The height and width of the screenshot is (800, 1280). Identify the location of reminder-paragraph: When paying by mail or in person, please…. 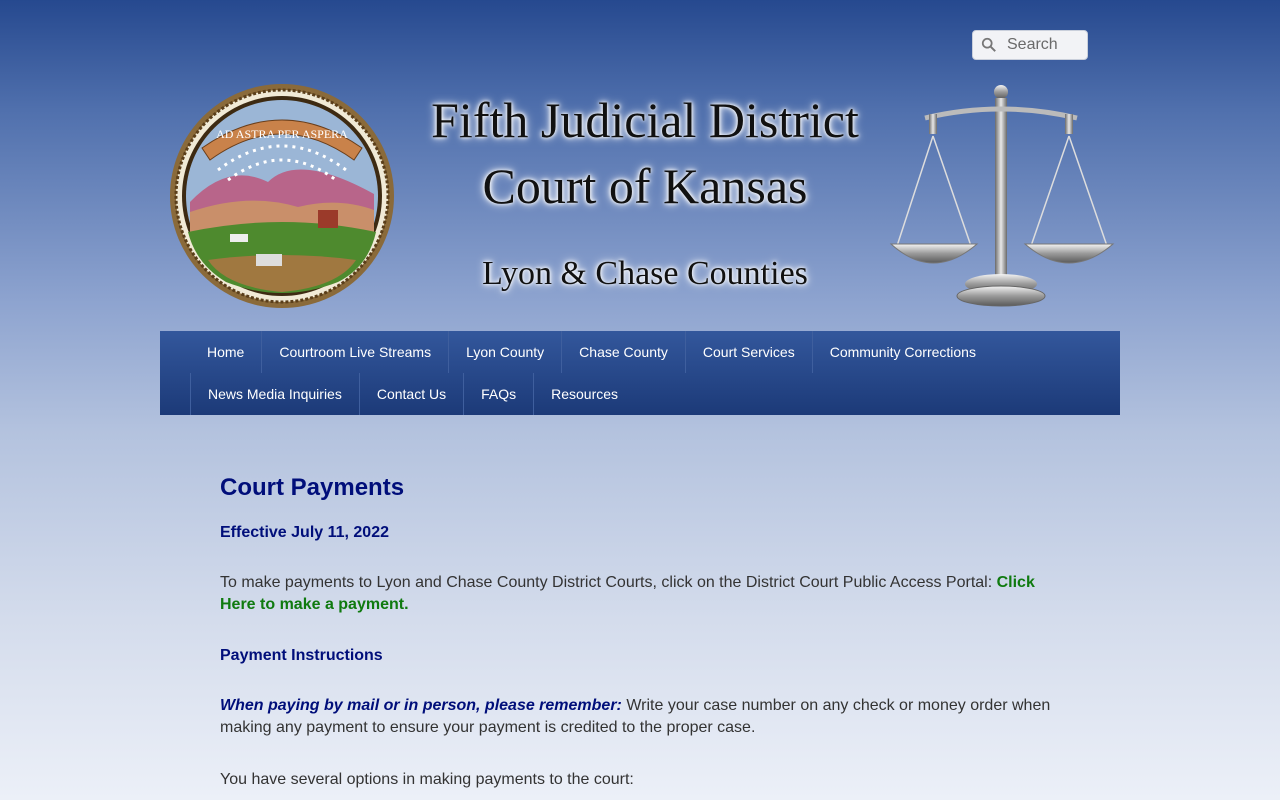
(645, 717).